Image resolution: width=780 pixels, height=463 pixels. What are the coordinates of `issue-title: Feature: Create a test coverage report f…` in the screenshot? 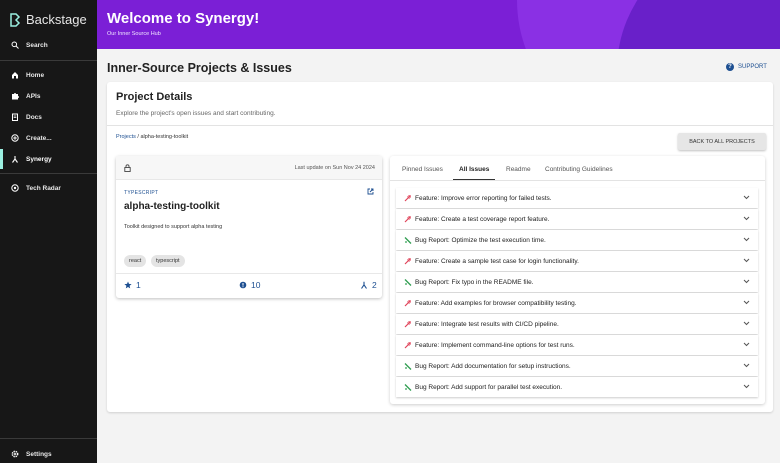 It's located at (482, 219).